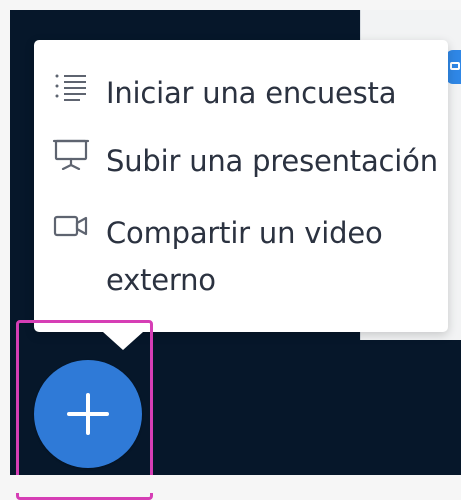 This screenshot has height=500, width=461. What do you see at coordinates (230, 484) in the screenshot?
I see `bottom-light-edge` at bounding box center [230, 484].